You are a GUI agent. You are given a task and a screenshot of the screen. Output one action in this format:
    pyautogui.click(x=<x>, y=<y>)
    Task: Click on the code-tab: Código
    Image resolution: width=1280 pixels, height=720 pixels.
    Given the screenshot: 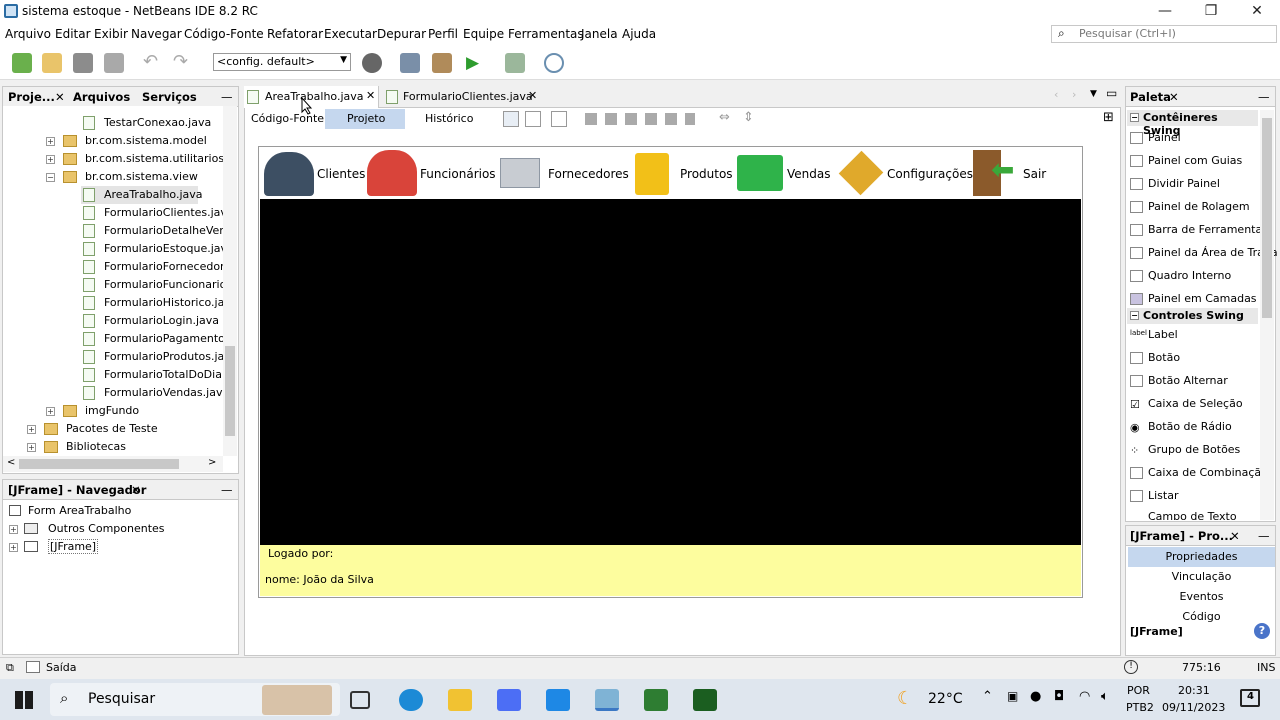 What is the action you would take?
    pyautogui.click(x=1201, y=617)
    